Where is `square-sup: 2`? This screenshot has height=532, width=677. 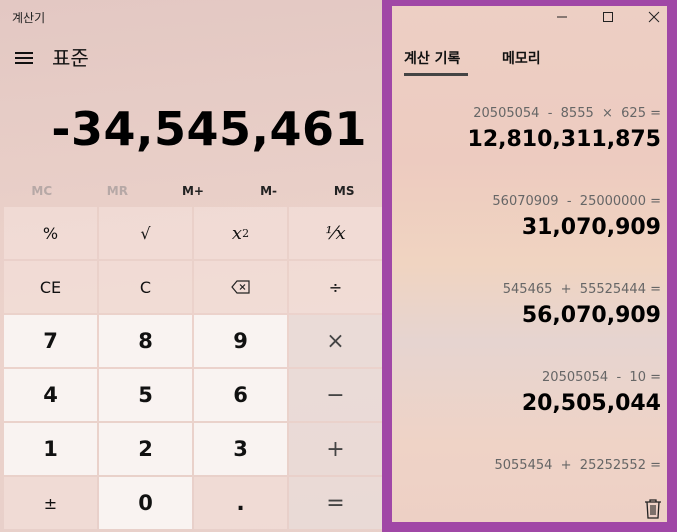 square-sup: 2 is located at coordinates (246, 233).